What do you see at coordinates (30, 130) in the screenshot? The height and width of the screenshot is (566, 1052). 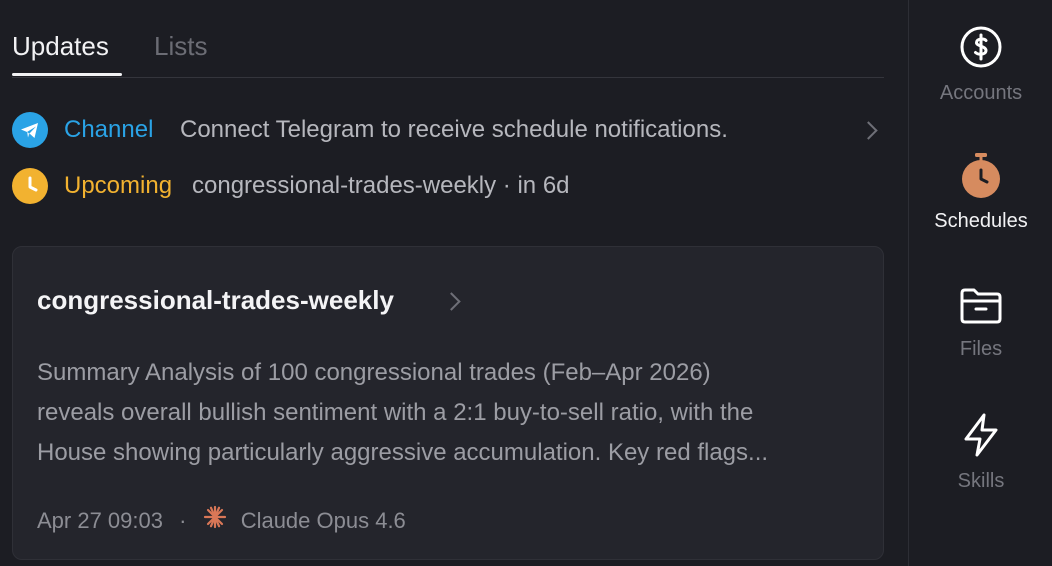 I see `telegram-icon` at bounding box center [30, 130].